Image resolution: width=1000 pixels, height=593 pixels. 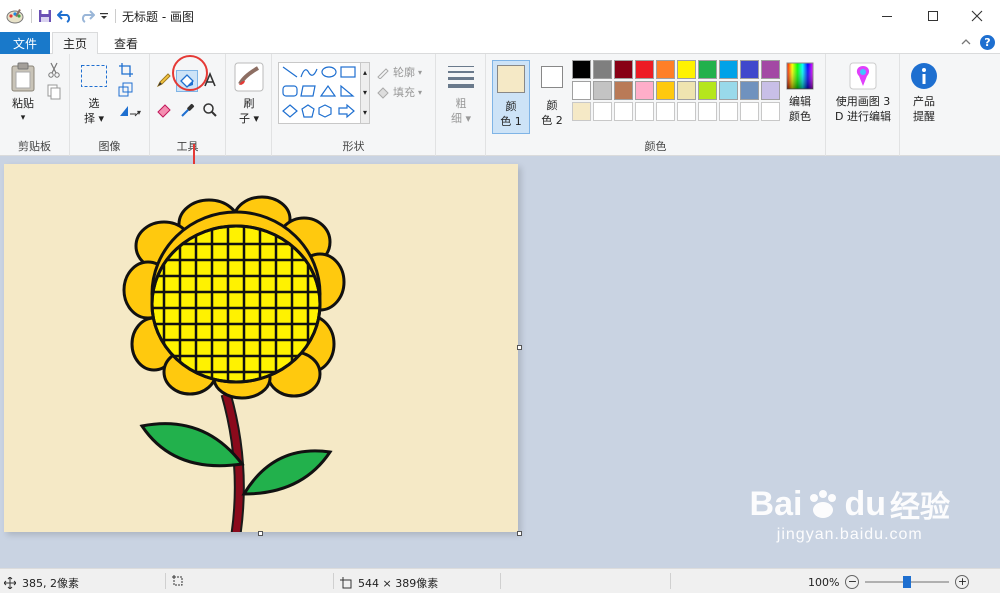 What do you see at coordinates (45, 16) in the screenshot?
I see `save-icon` at bounding box center [45, 16].